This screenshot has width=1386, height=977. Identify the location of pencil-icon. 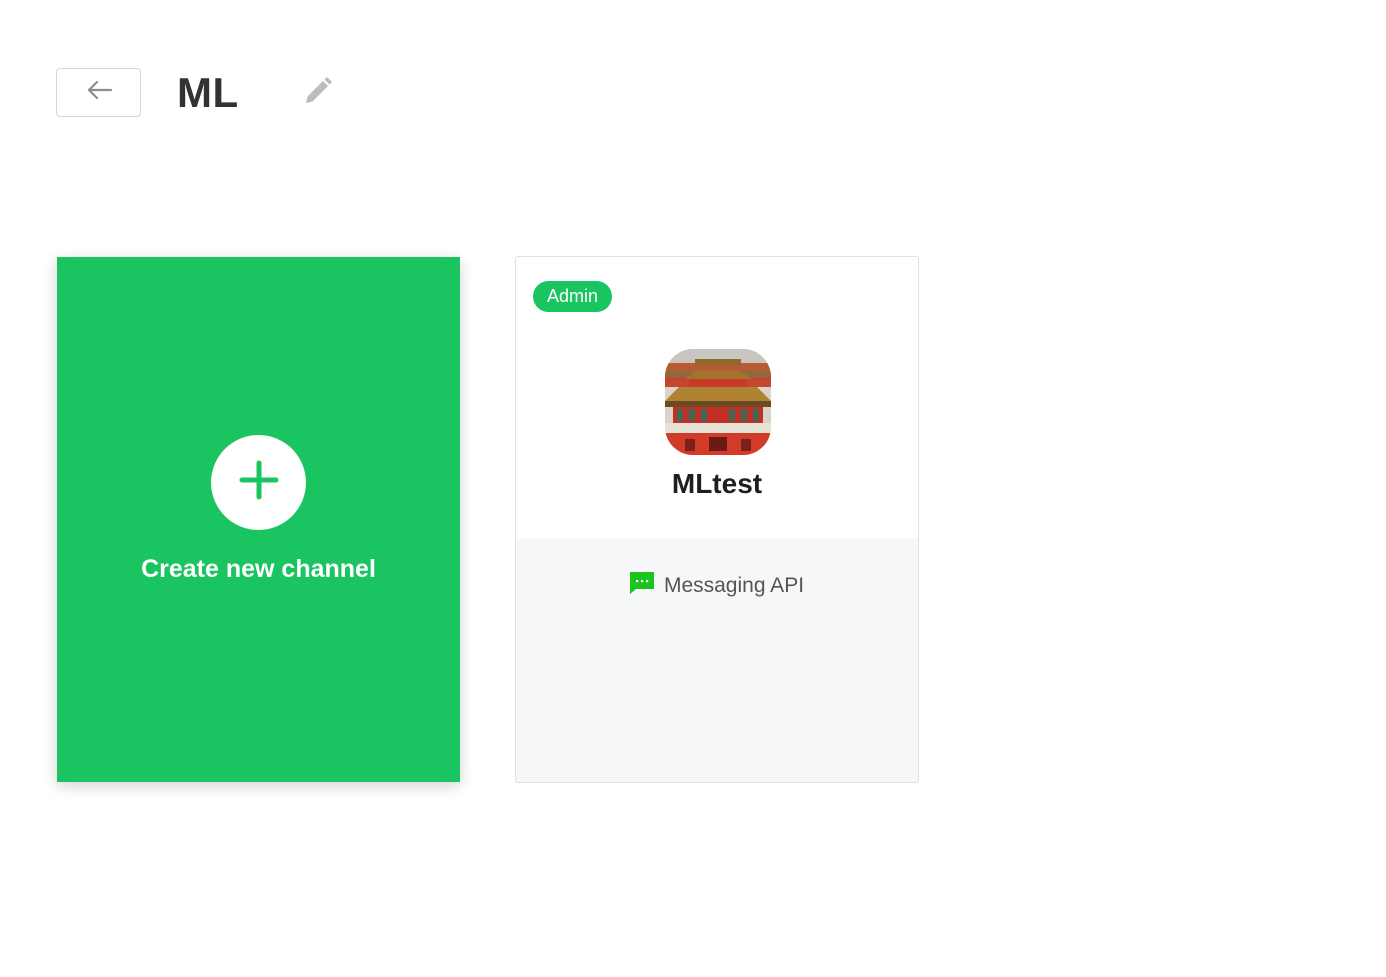
(318, 93).